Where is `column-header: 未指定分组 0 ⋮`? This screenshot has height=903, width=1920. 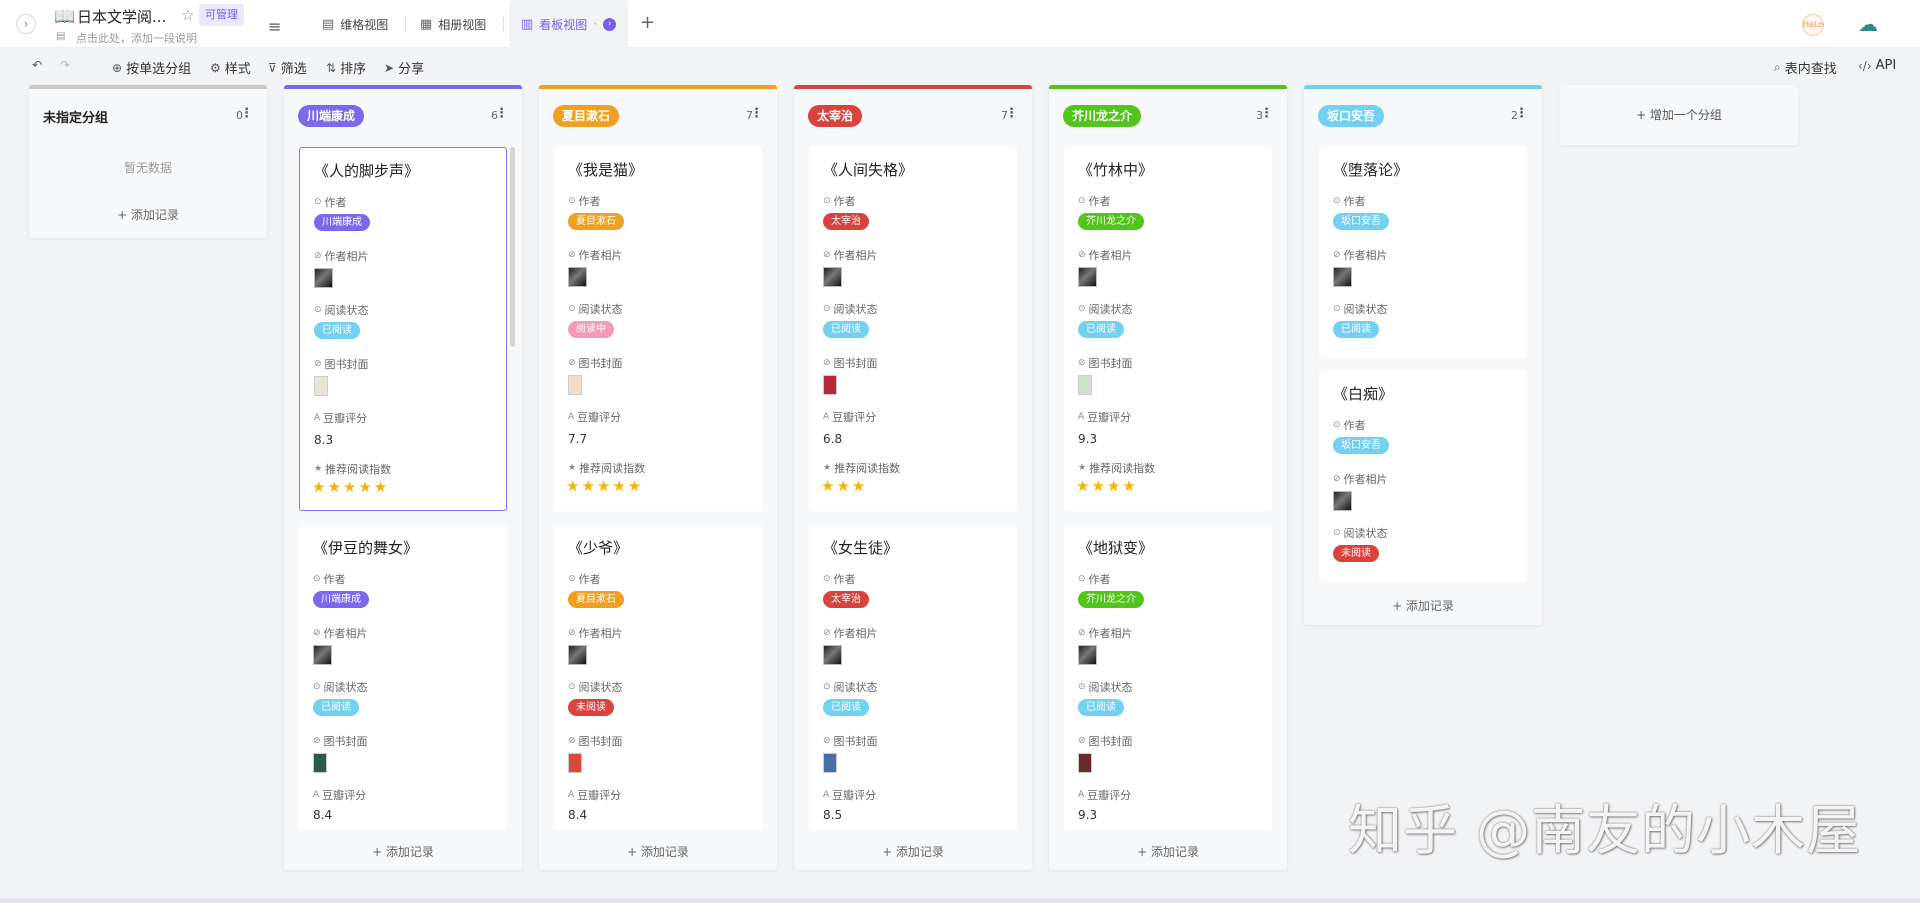 column-header: 未指定分组 0 ⋮ is located at coordinates (148, 114).